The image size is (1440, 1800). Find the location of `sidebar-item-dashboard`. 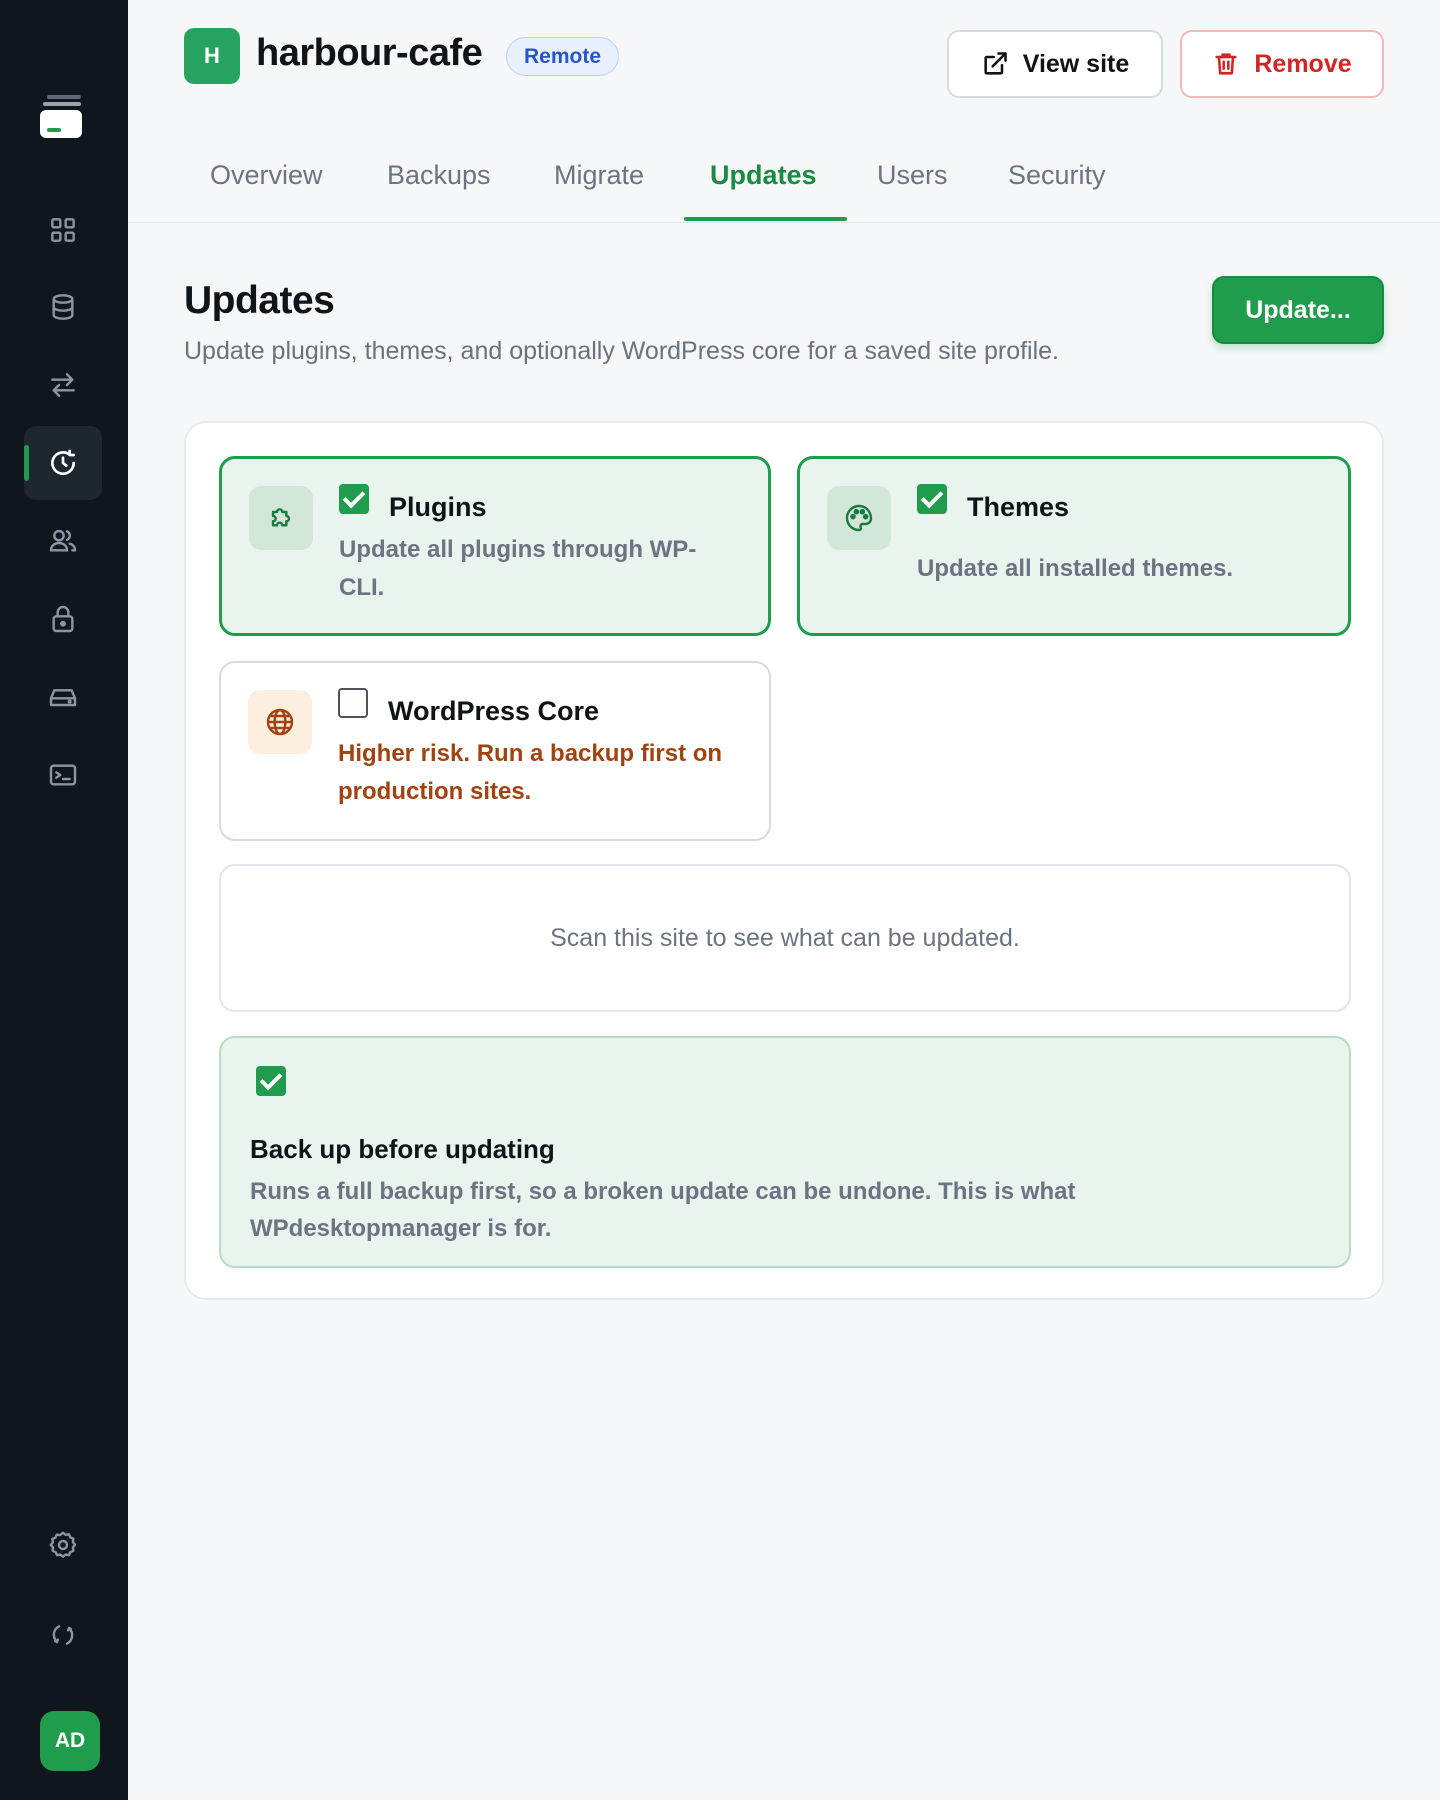

sidebar-item-dashboard is located at coordinates (63, 230).